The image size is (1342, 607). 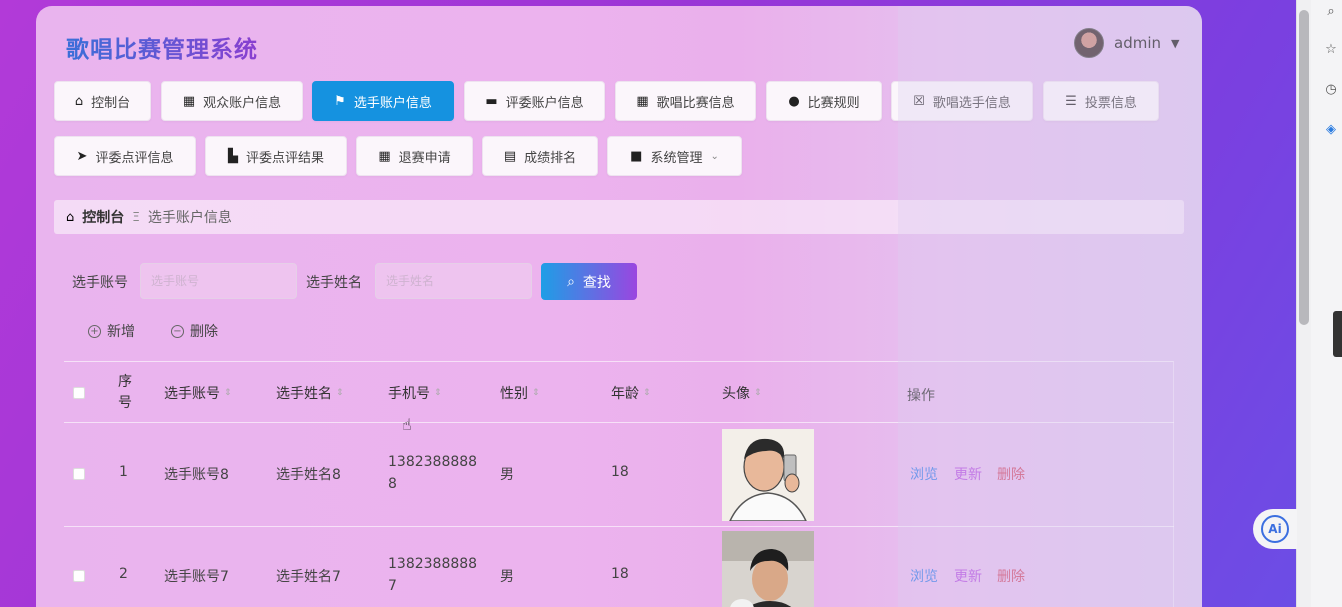 I want to click on nav-judge-comments: ➤ 评委点评信息, so click(x=125, y=156).